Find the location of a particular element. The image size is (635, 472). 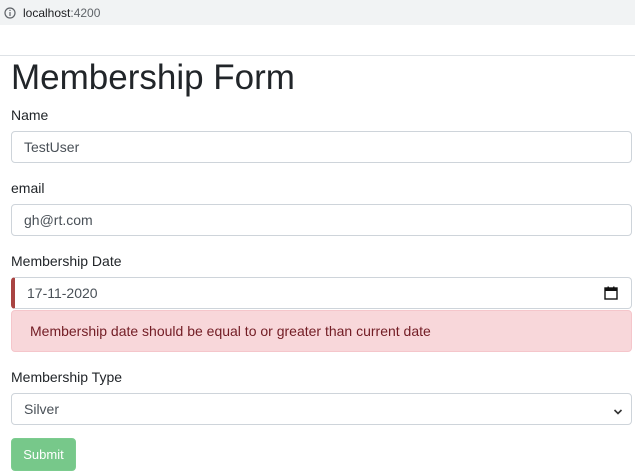

chevron-down-icon is located at coordinates (618, 409).